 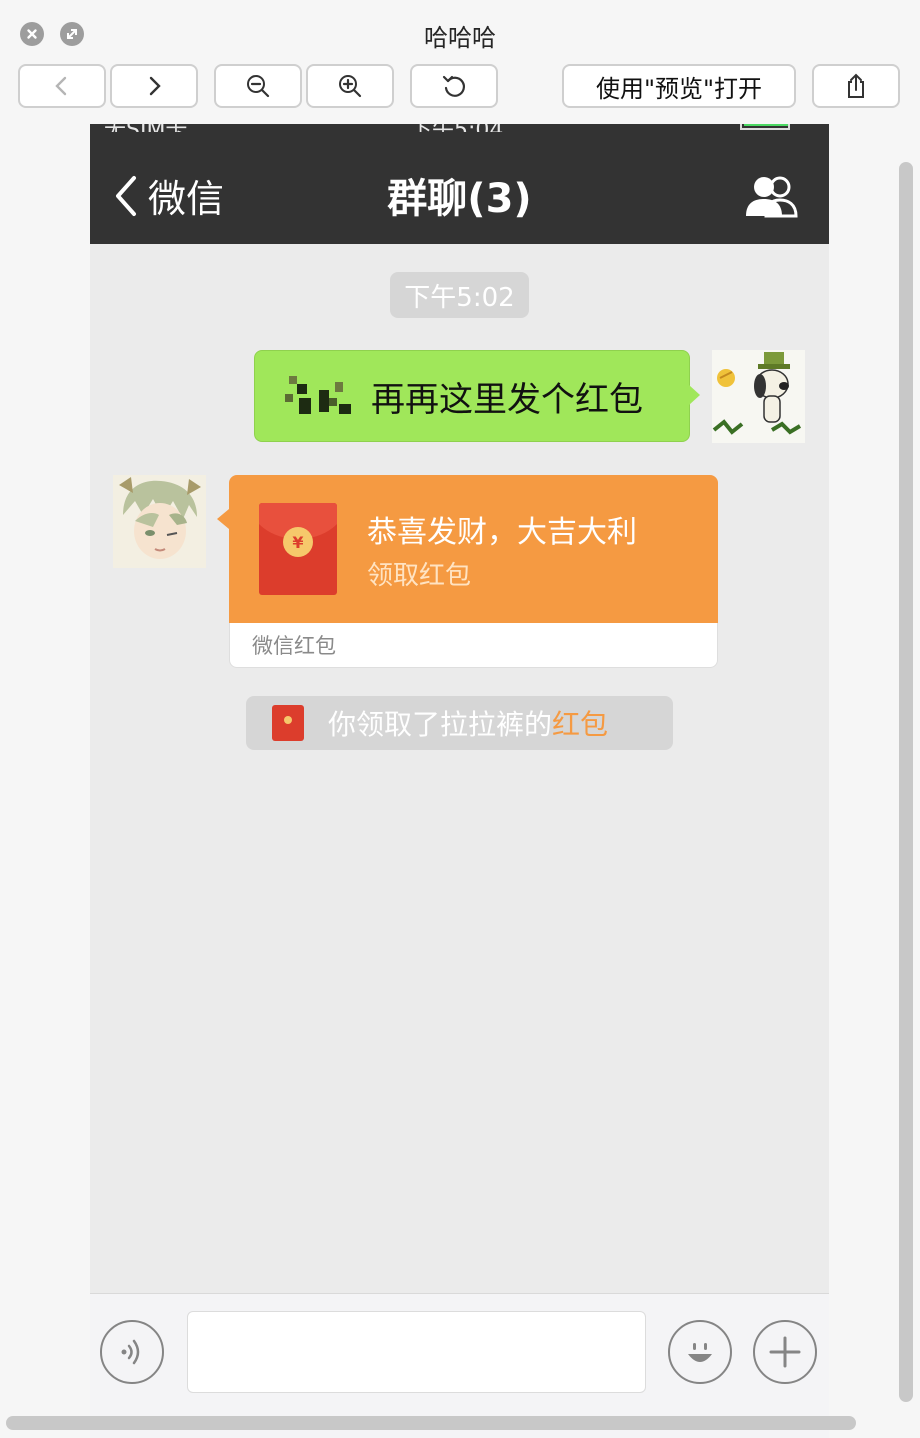 I want to click on outgoing-message-bubble: 再再这里发个红包, so click(x=477, y=396).